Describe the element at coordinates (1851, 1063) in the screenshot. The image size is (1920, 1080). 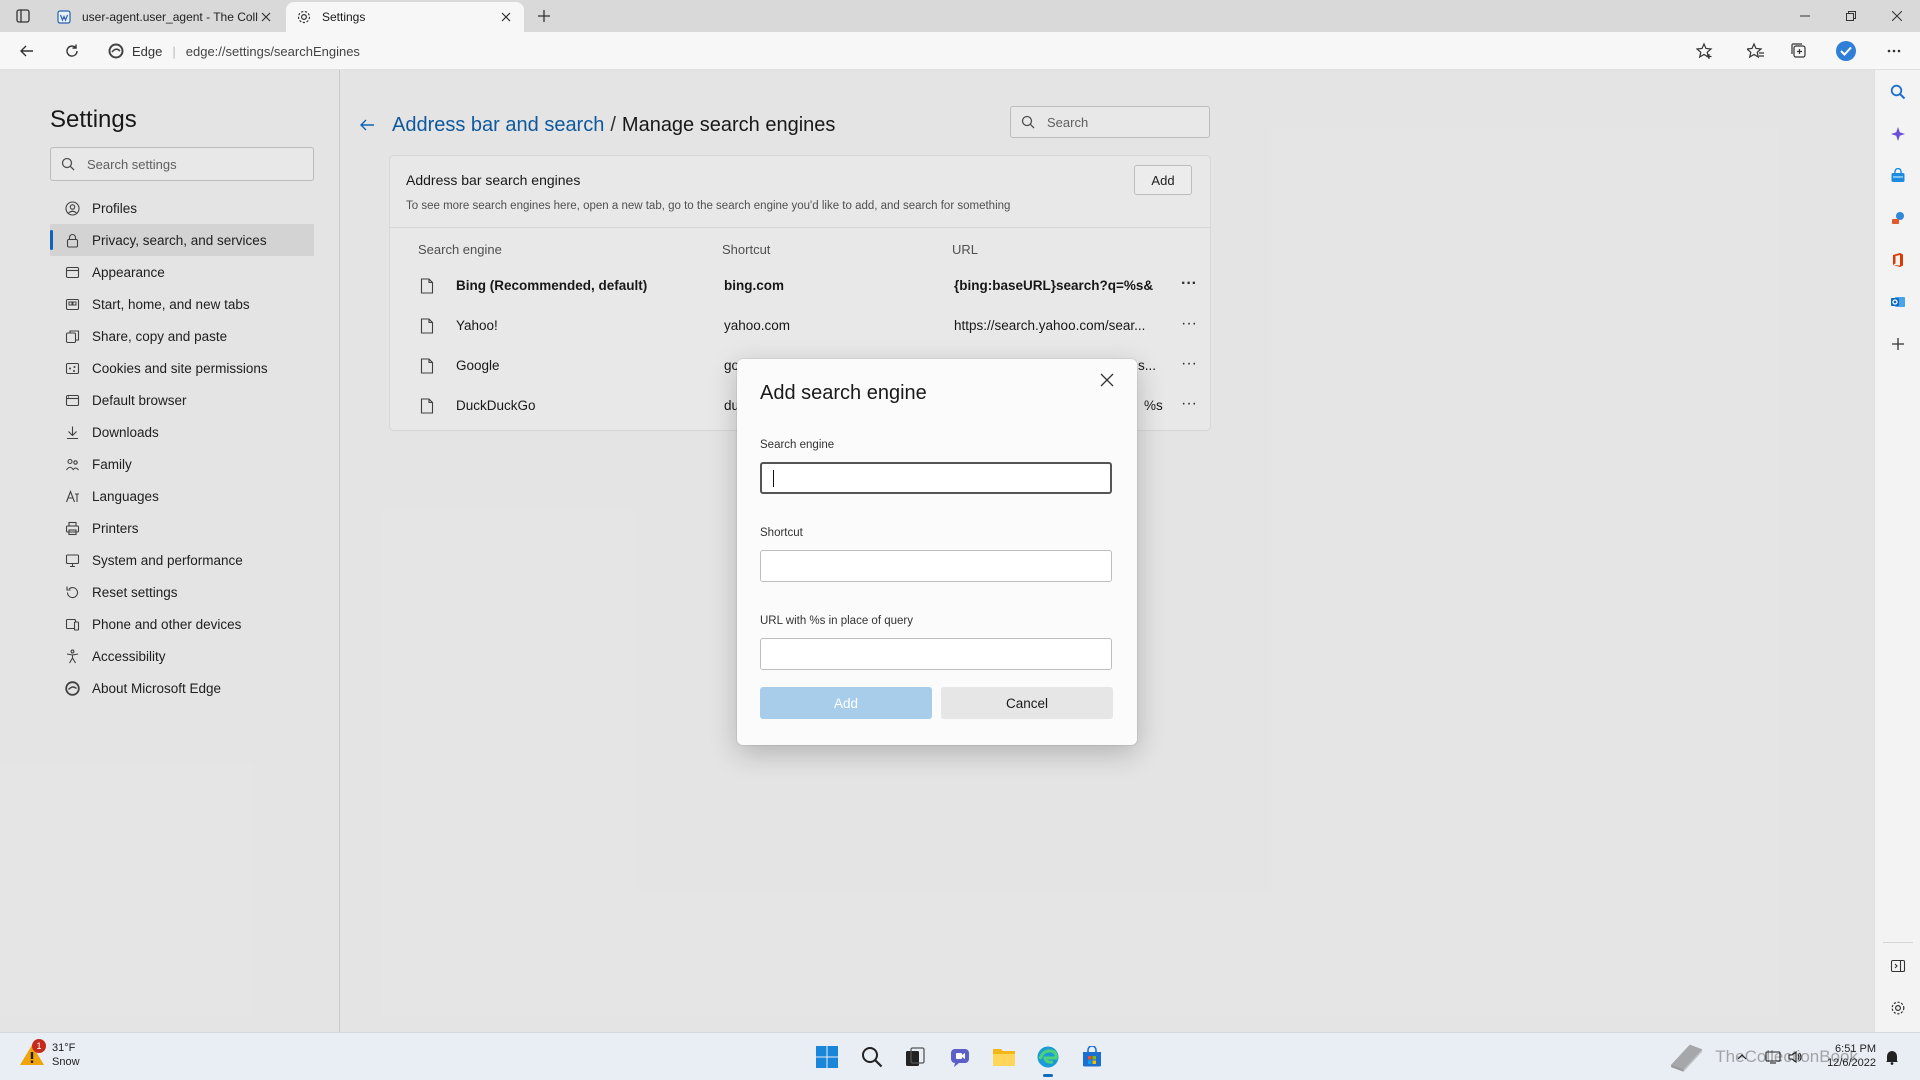
I see `clock-date: 12/6/2022` at that location.